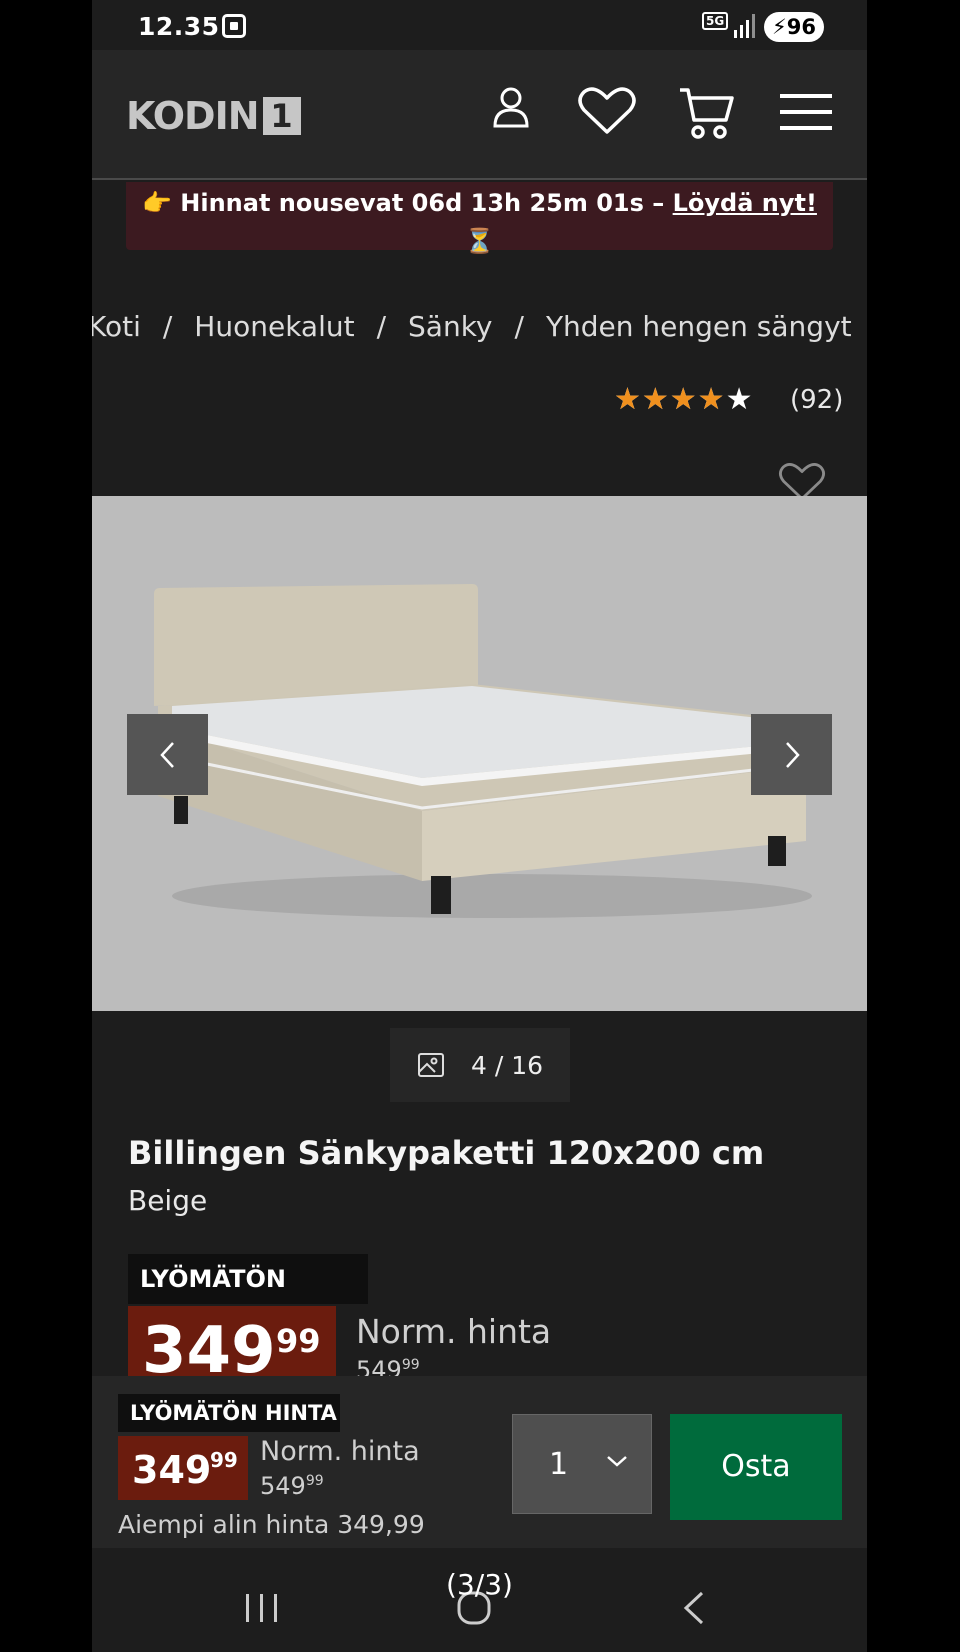  What do you see at coordinates (298, 1341) in the screenshot?
I see `price-decimals: 99` at bounding box center [298, 1341].